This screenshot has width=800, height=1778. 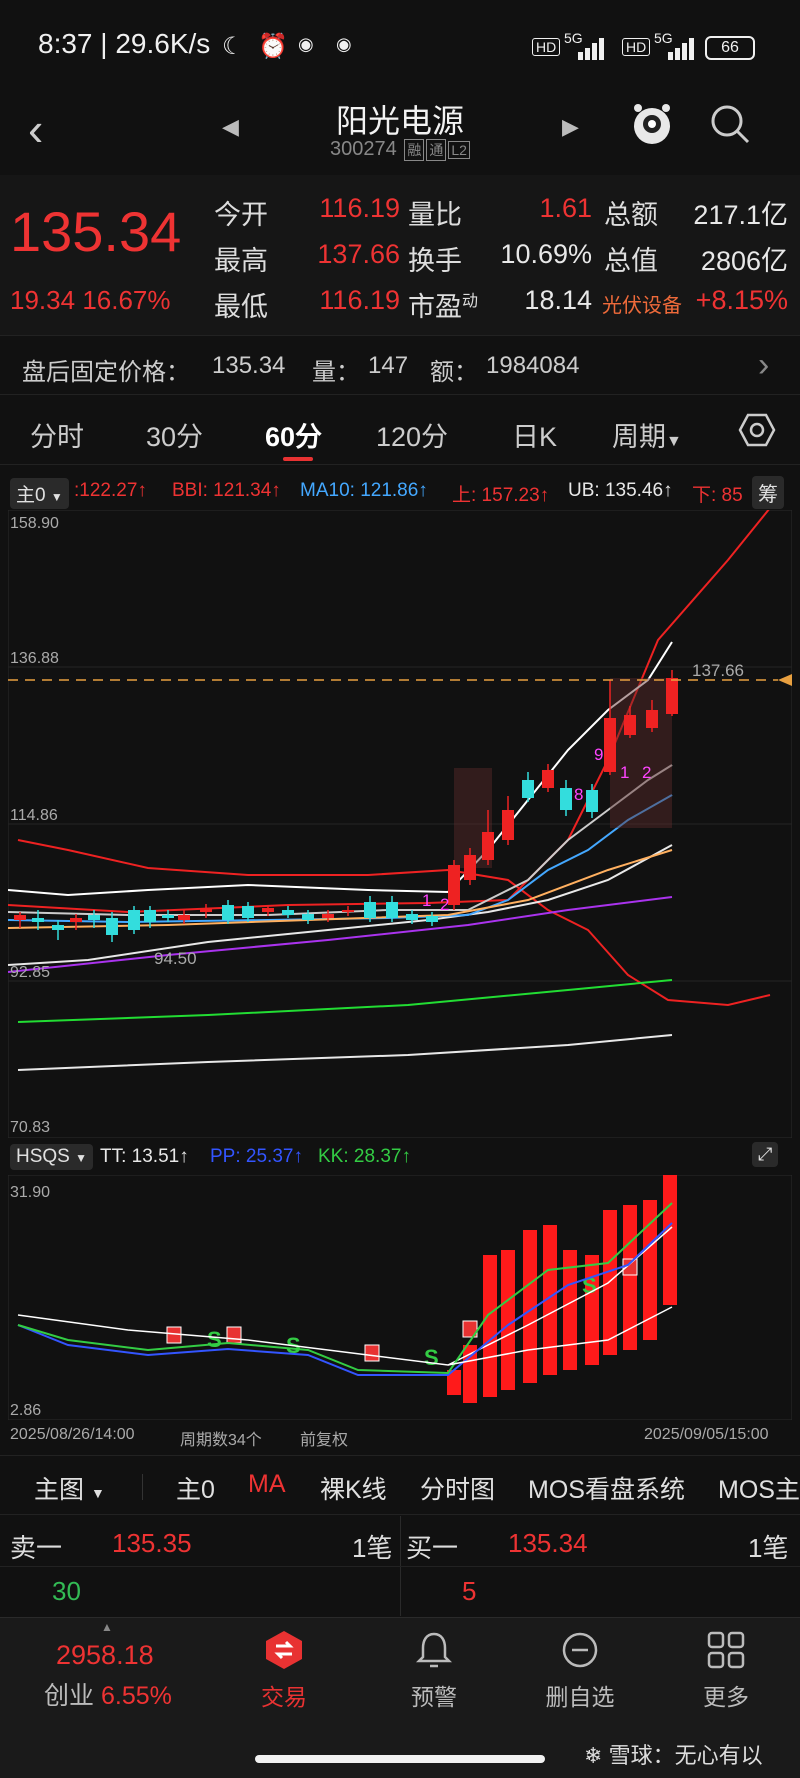 I want to click on tab-timeshare-chart: 分时图, so click(x=457, y=1488).